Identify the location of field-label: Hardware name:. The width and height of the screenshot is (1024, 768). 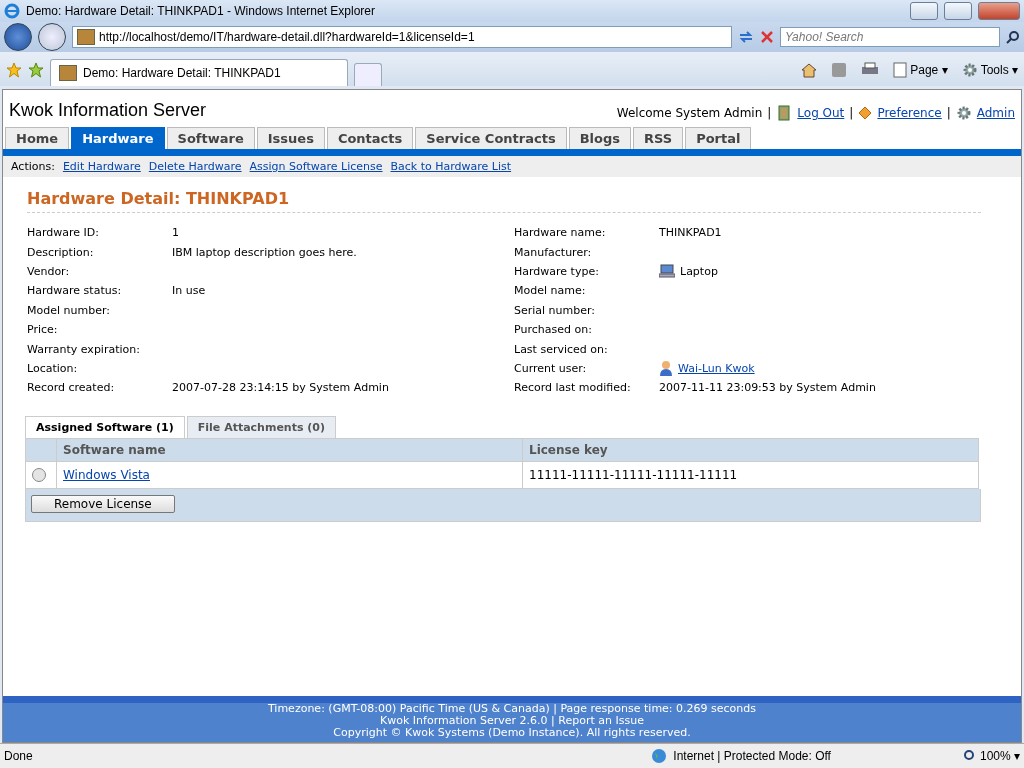
(560, 233).